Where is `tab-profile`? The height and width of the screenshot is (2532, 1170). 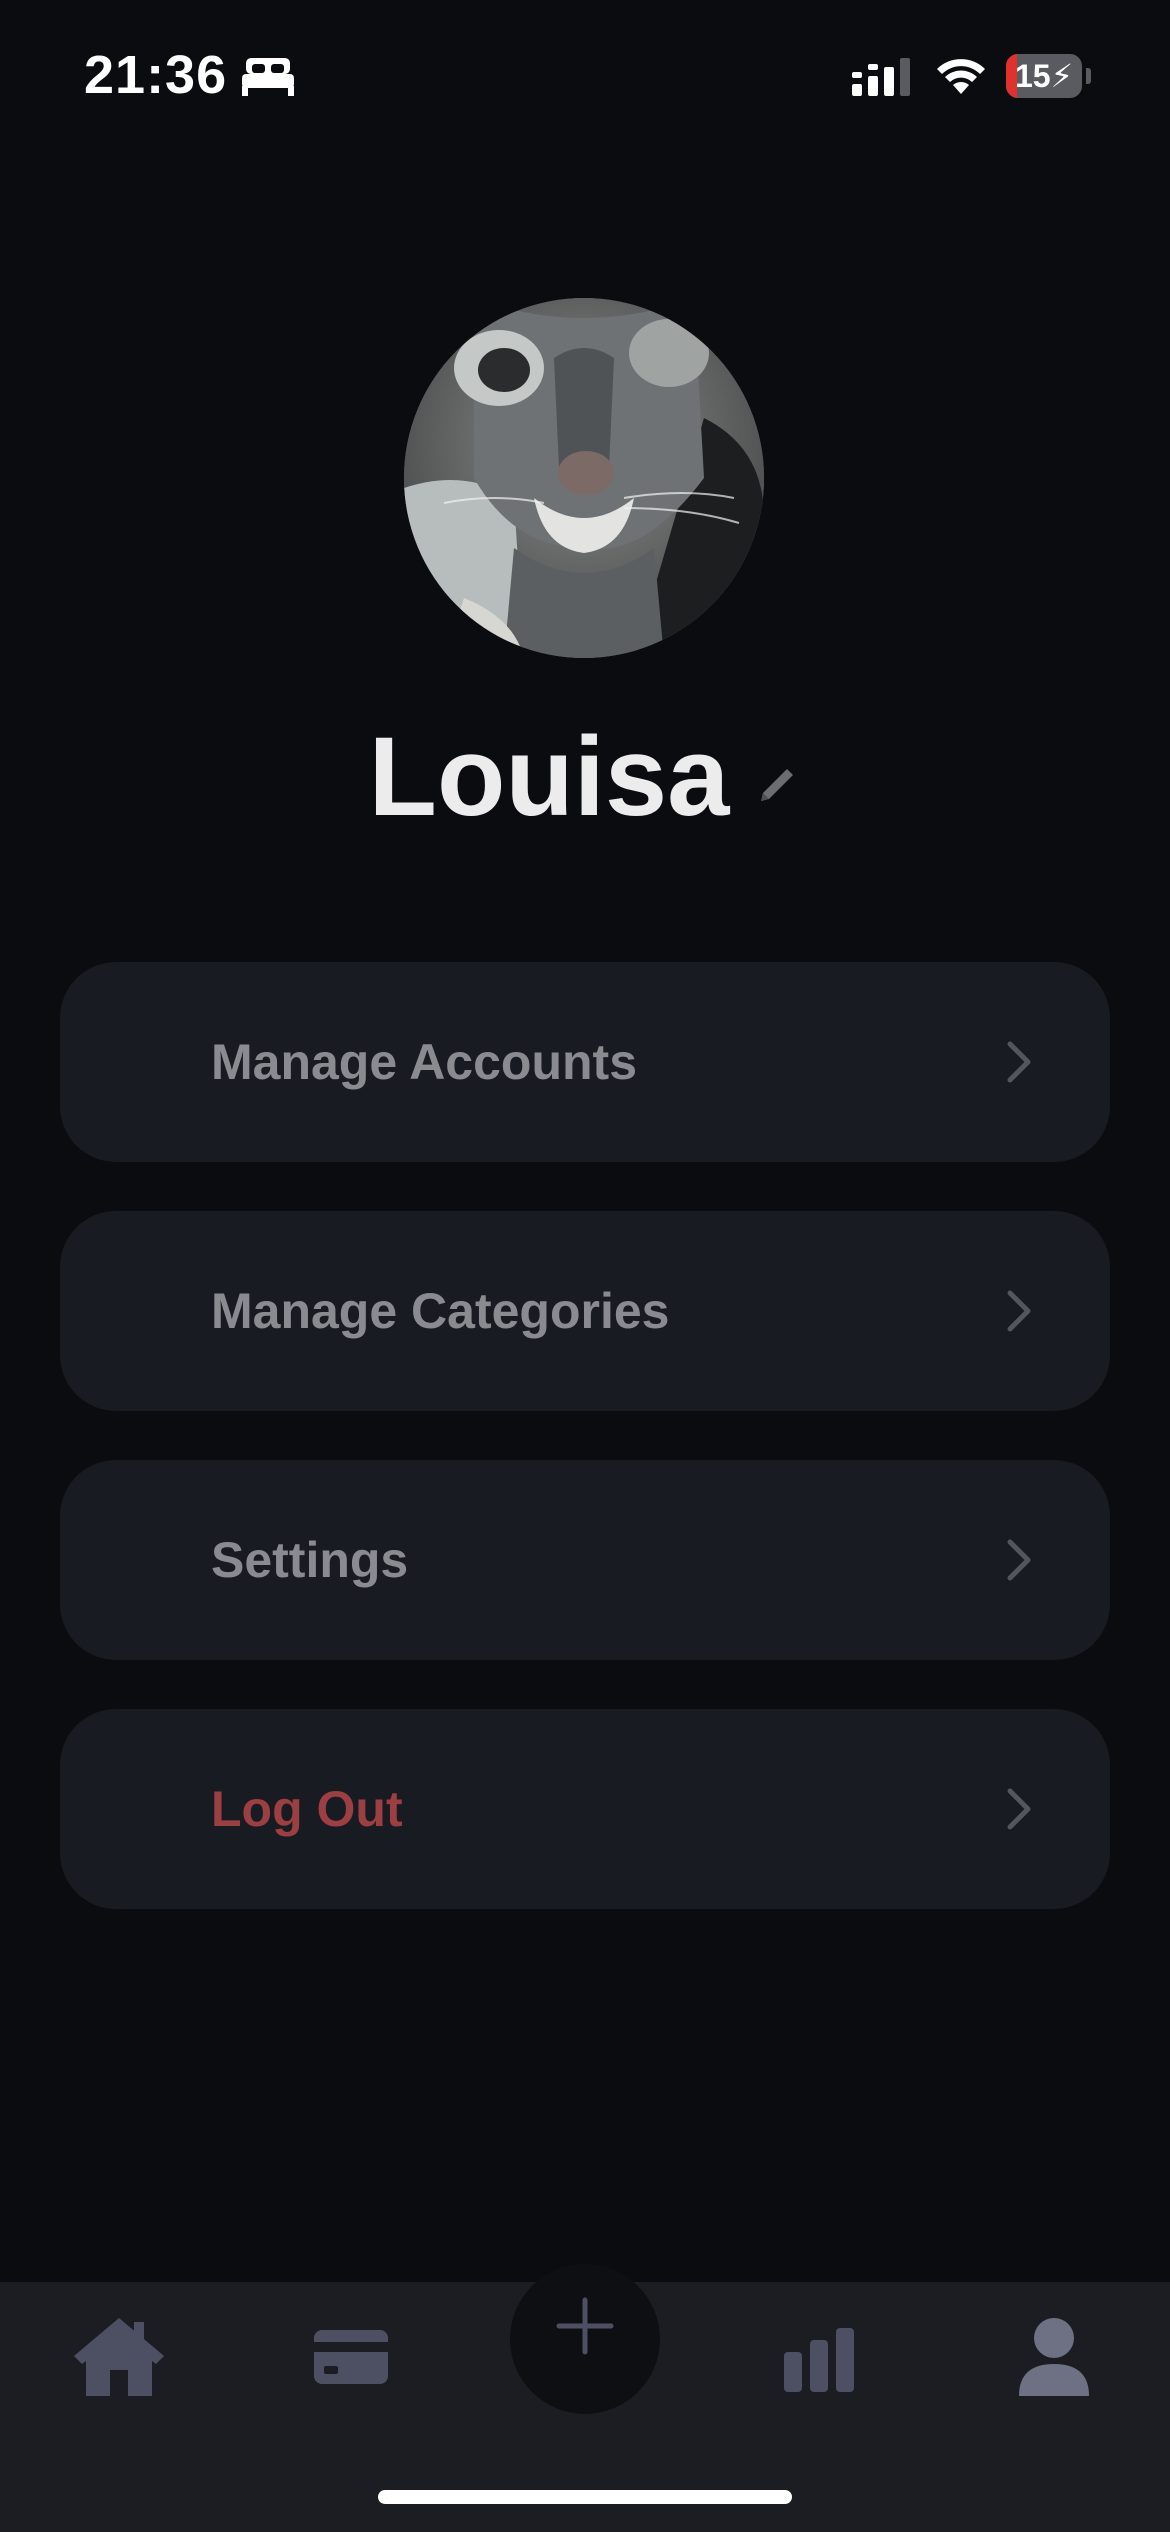 tab-profile is located at coordinates (1054, 2357).